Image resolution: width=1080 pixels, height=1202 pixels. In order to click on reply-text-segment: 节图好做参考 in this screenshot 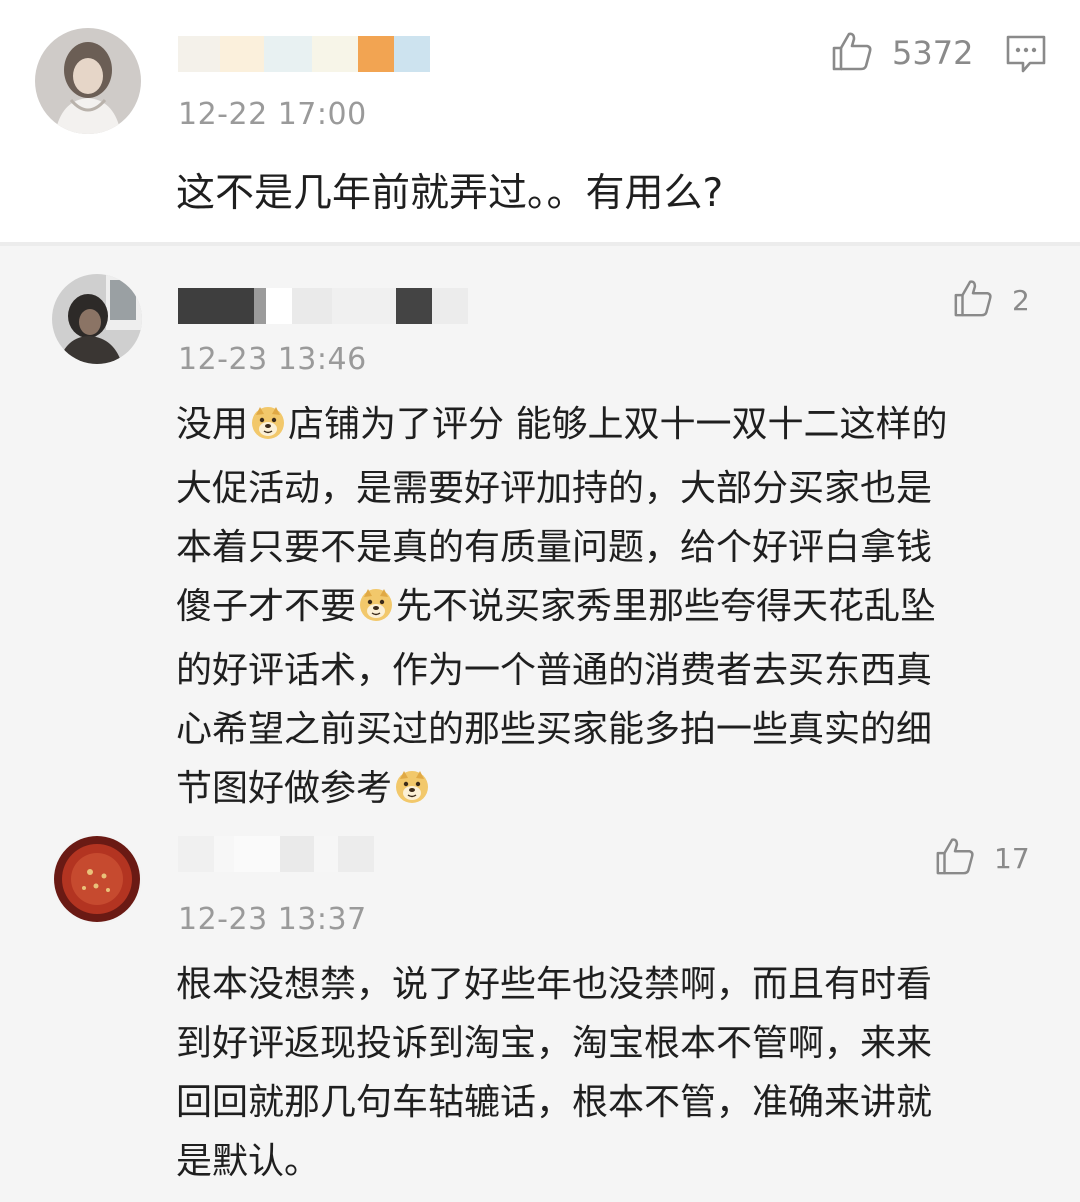, I will do `click(284, 788)`.